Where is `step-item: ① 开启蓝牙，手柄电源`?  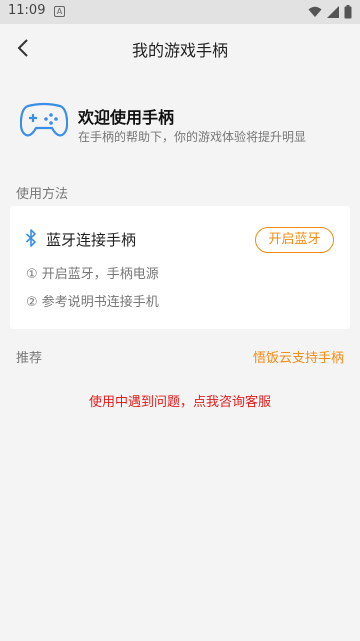
step-item: ① 开启蓝牙，手柄电源 is located at coordinates (92, 274).